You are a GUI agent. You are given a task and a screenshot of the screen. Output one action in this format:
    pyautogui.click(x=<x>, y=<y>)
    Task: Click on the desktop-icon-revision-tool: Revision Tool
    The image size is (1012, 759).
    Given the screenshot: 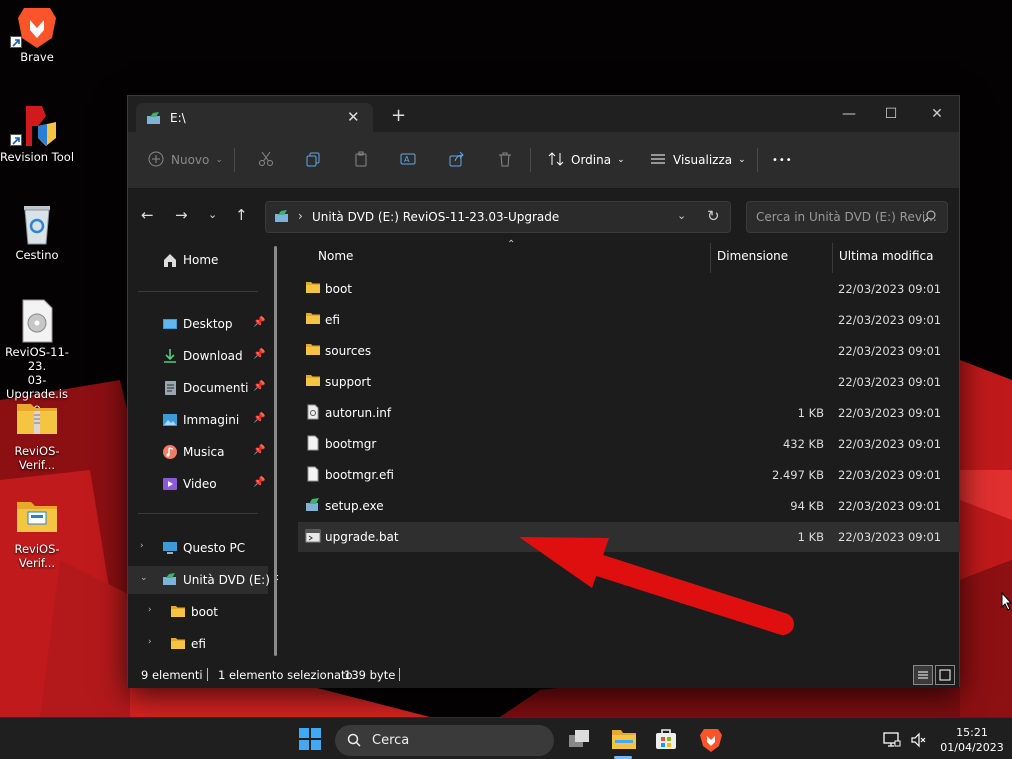 What is the action you would take?
    pyautogui.click(x=38, y=134)
    